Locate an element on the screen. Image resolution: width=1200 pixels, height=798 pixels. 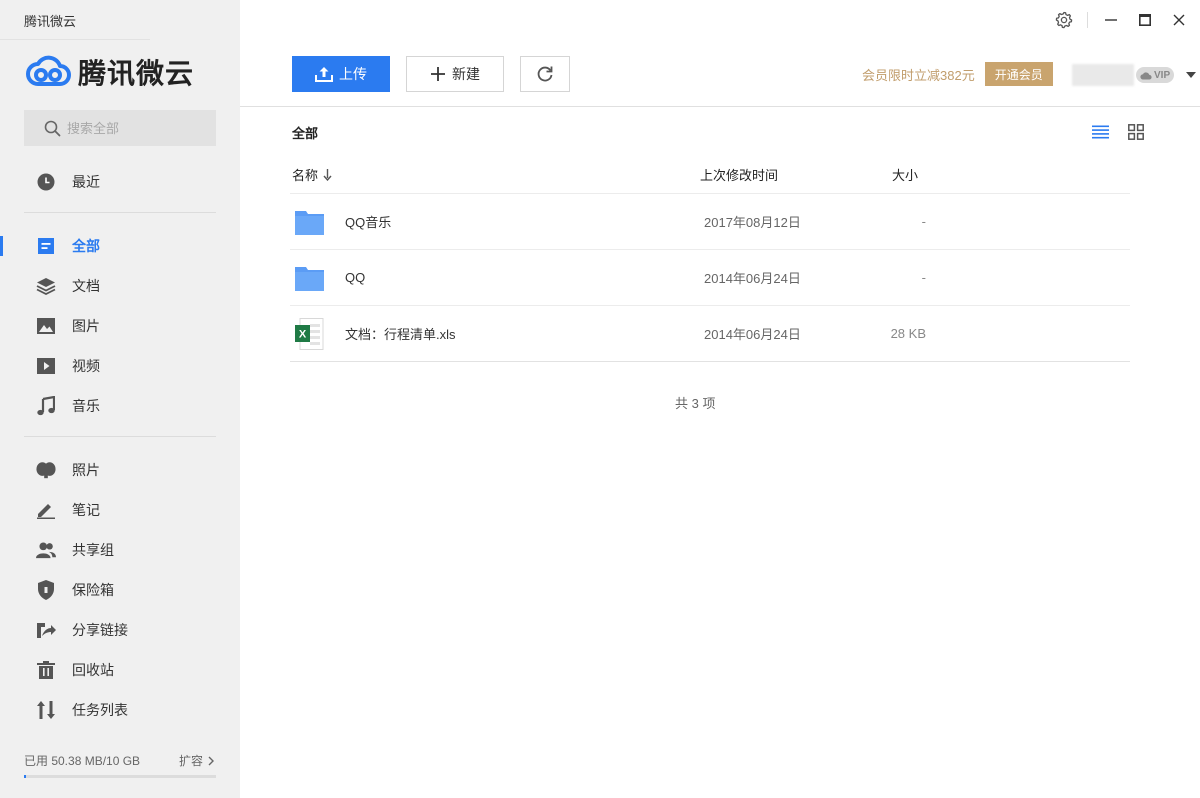
maximize-icon is located at coordinates (1145, 20).